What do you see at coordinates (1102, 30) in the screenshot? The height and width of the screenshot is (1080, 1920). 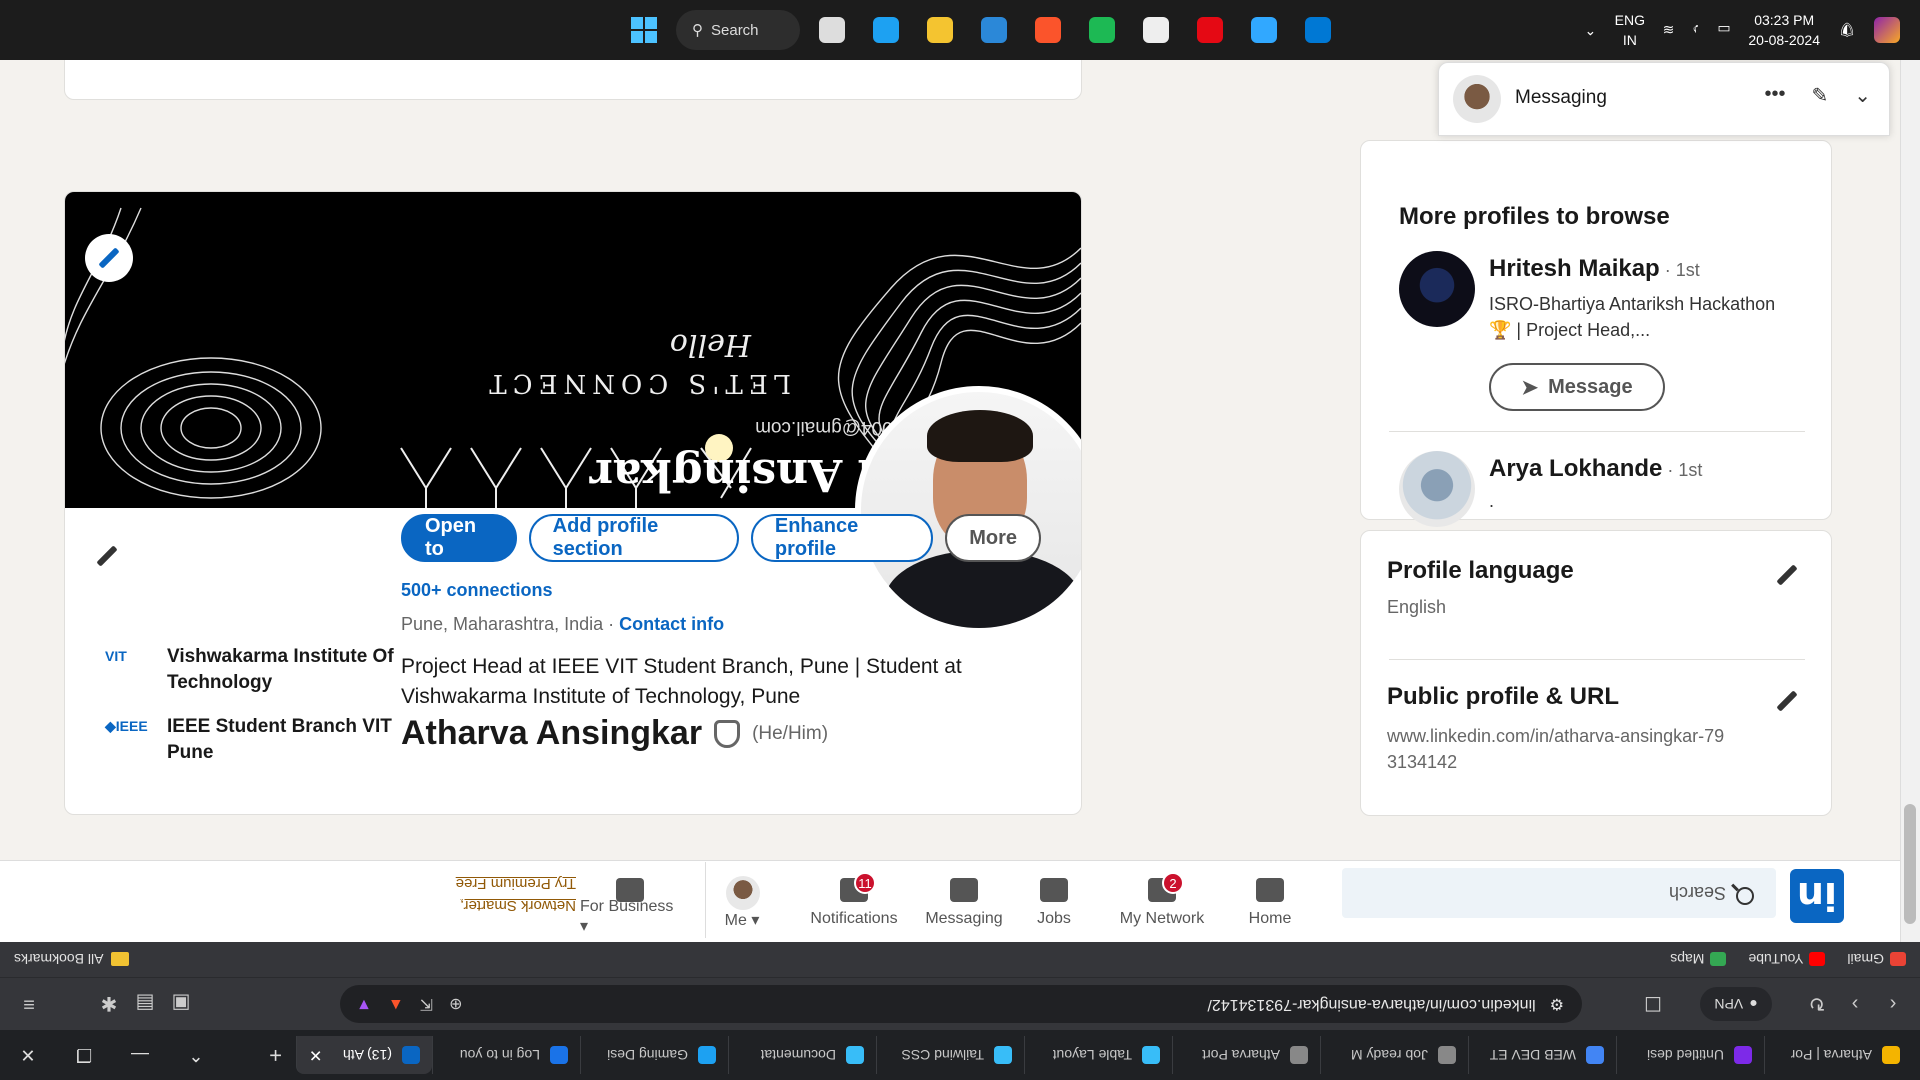 I see `spotify-app` at bounding box center [1102, 30].